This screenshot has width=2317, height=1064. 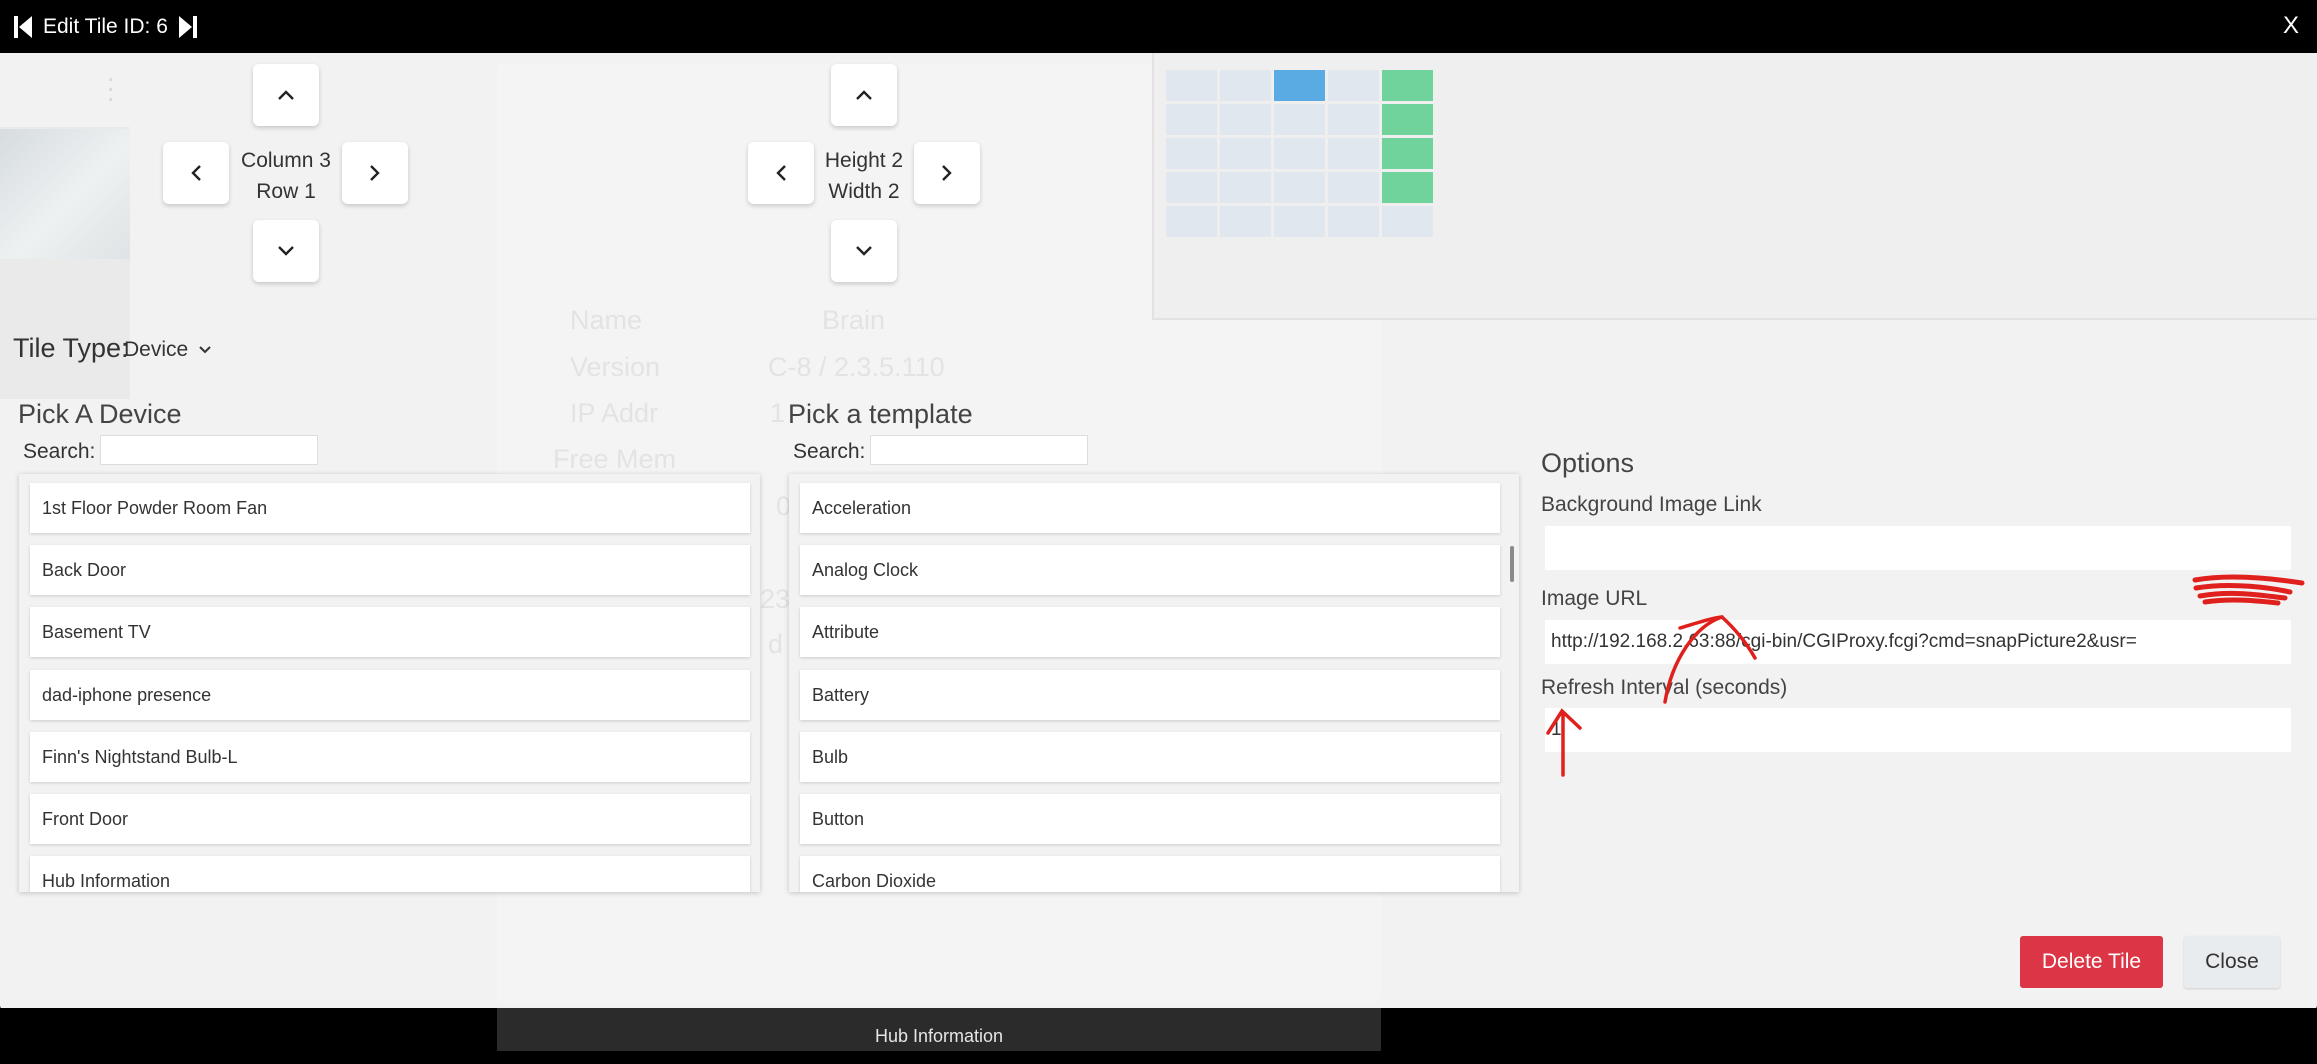 I want to click on column-right-button, so click(x=375, y=173).